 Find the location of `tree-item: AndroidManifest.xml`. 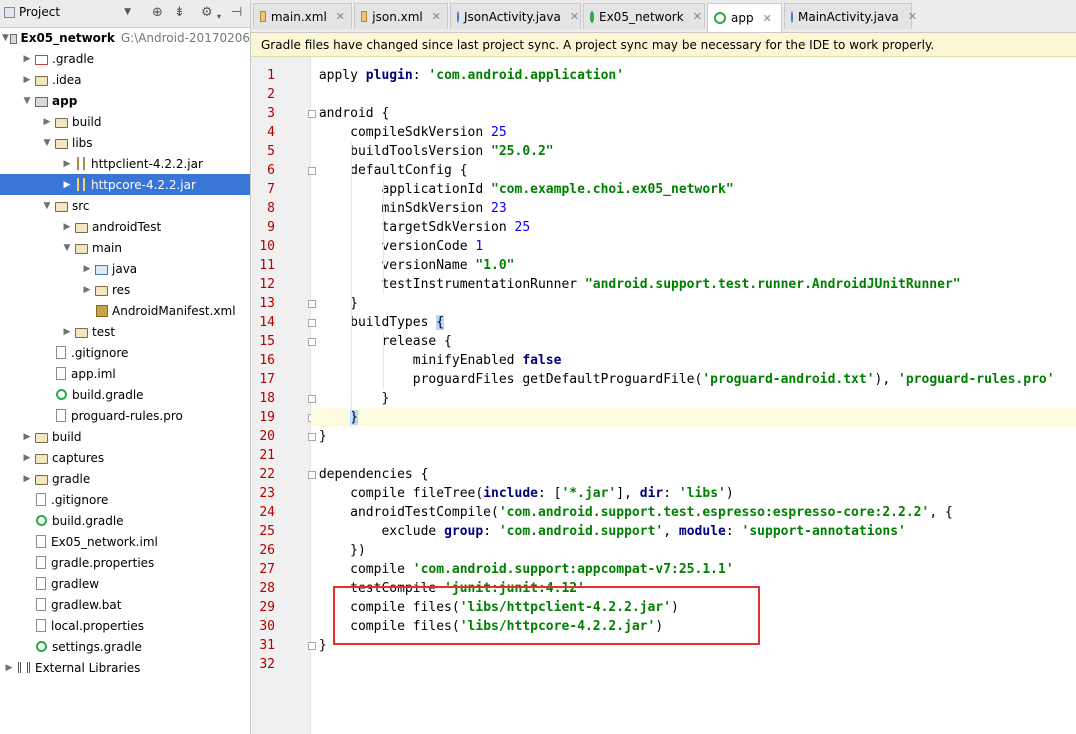

tree-item: AndroidManifest.xml is located at coordinates (125, 310).